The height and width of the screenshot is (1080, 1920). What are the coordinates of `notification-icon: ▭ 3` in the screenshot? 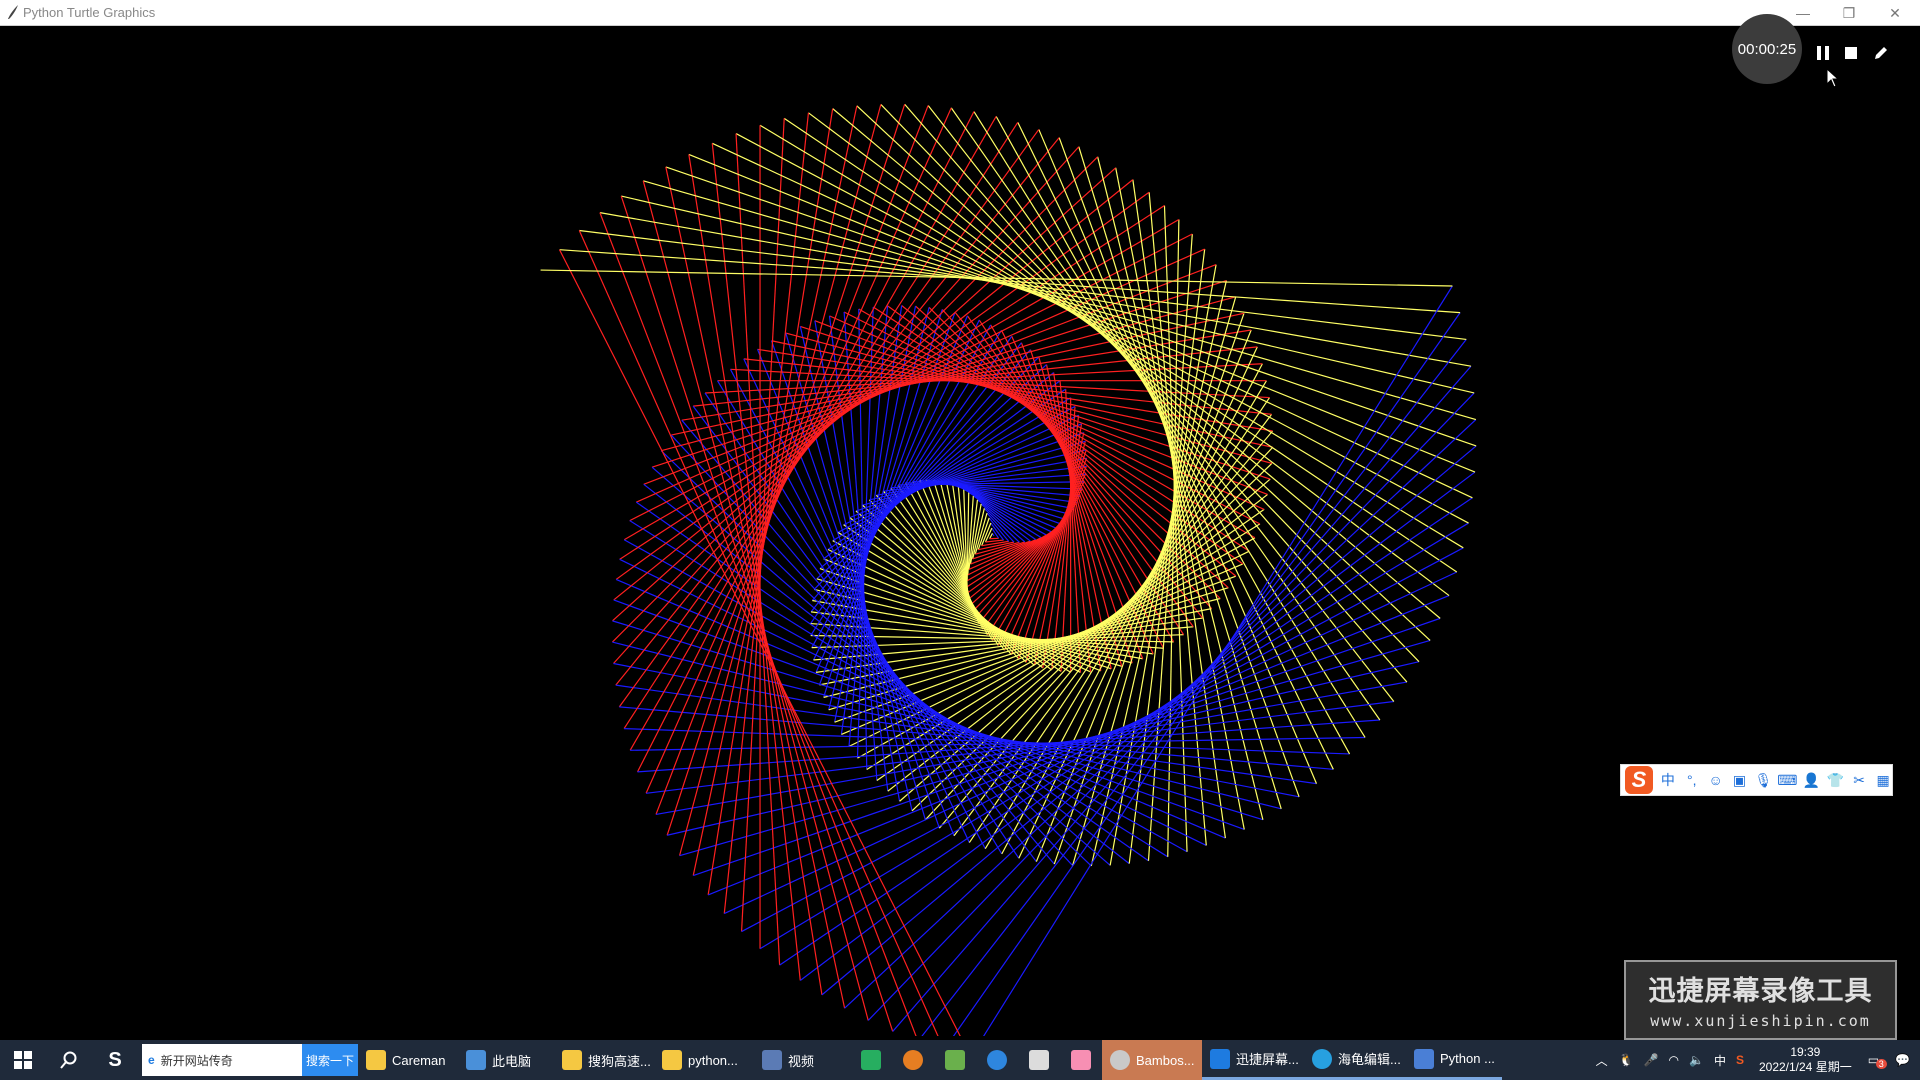 It's located at (1877, 1061).